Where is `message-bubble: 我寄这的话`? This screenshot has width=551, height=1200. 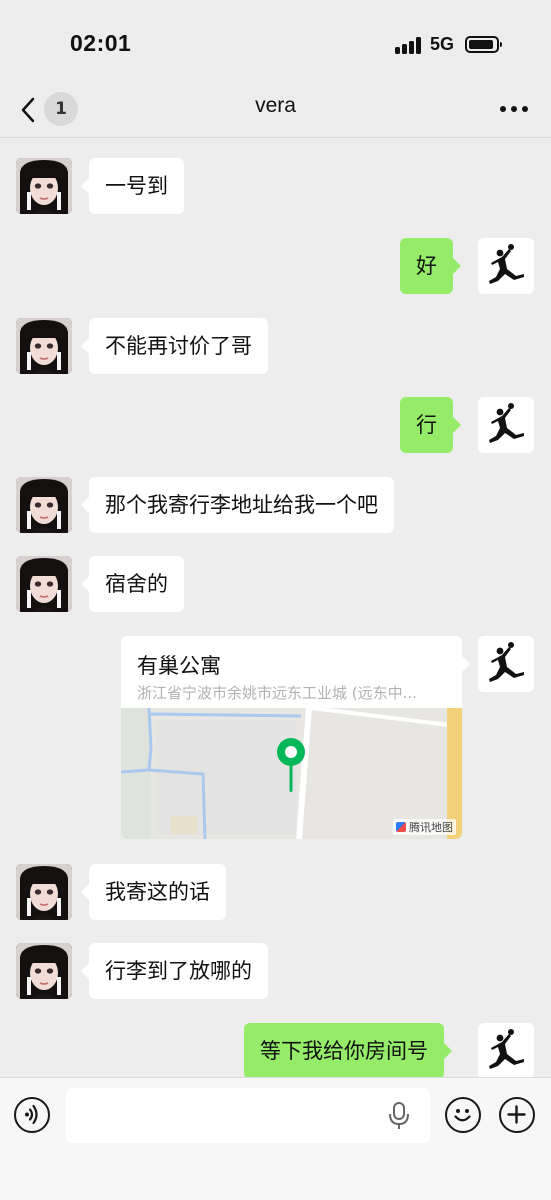 message-bubble: 我寄这的话 is located at coordinates (153, 892).